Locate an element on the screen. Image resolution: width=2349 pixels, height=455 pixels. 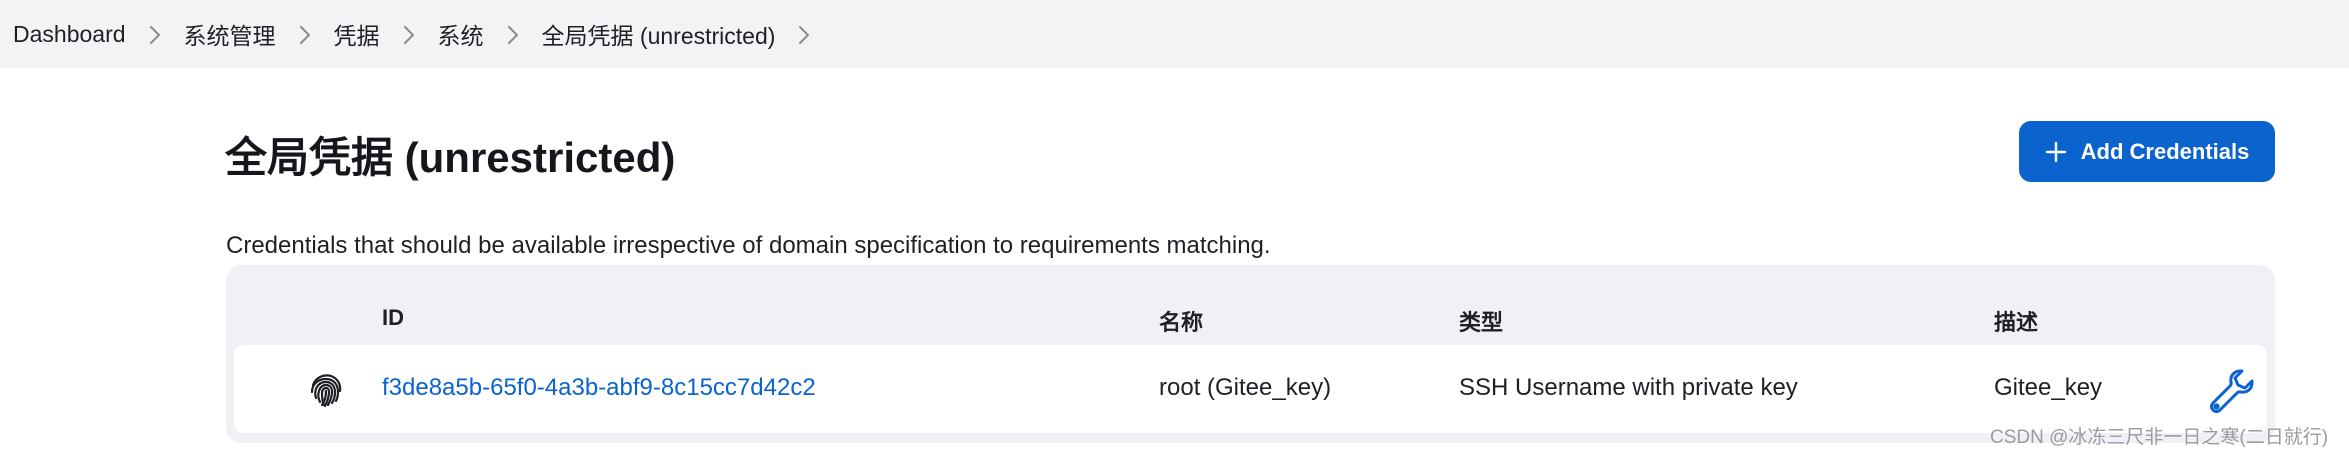
watermark-text: CSDN @冰冻三尺非一日之寒(二日就行) is located at coordinates (2159, 437).